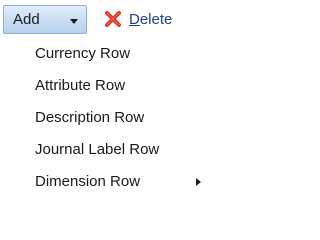 This screenshot has height=240, width=320. I want to click on menu-item-dimension-row: Dimension Row, so click(114, 182).